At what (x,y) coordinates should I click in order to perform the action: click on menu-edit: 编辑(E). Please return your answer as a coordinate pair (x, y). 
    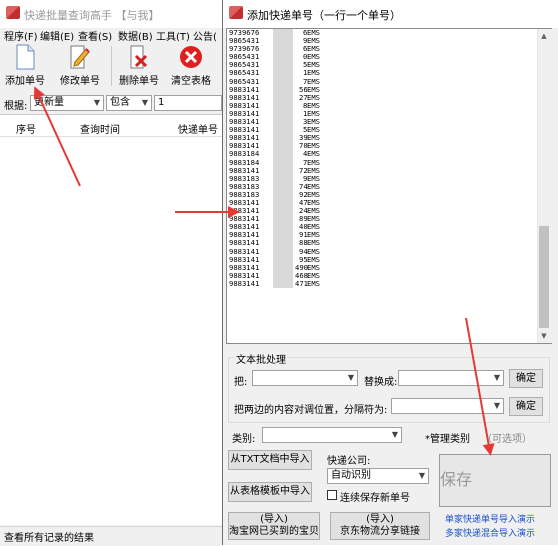
    Looking at the image, I should click on (57, 35).